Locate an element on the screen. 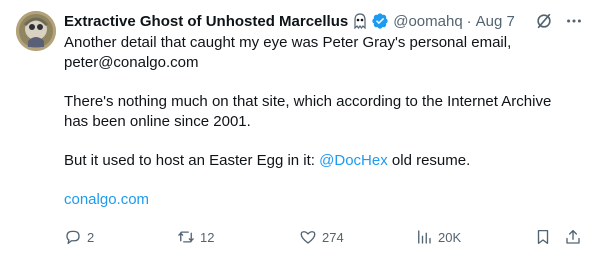 This screenshot has height=258, width=598. reply-icon is located at coordinates (73, 237).